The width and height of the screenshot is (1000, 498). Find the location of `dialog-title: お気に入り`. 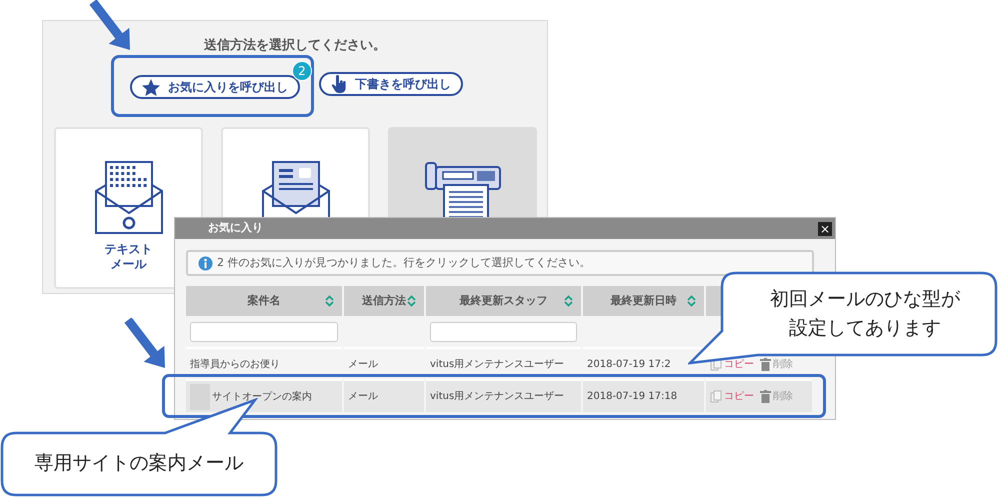

dialog-title: お気に入り is located at coordinates (235, 228).